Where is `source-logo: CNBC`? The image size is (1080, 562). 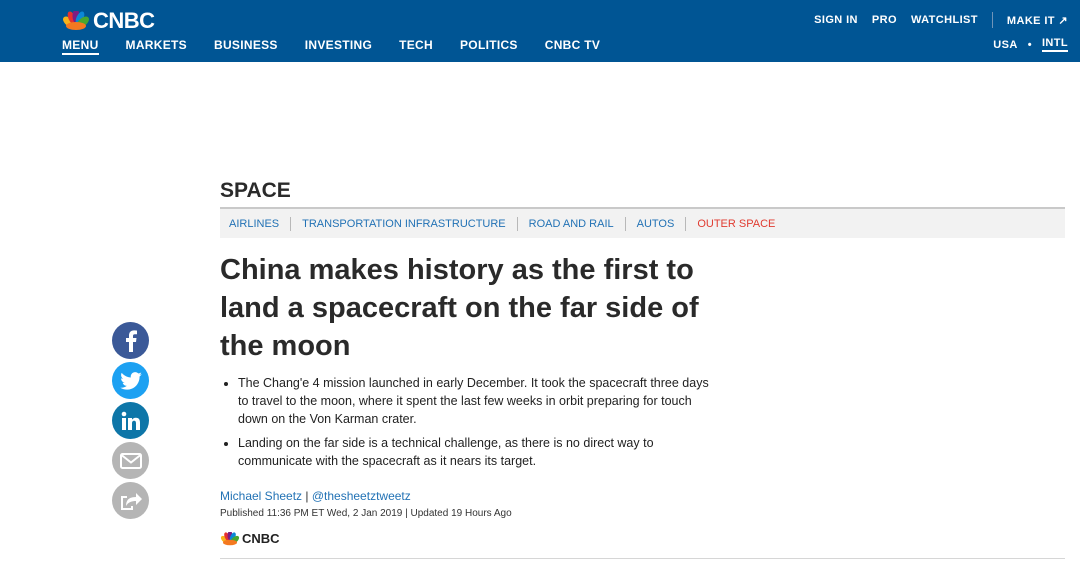 source-logo: CNBC is located at coordinates (250, 538).